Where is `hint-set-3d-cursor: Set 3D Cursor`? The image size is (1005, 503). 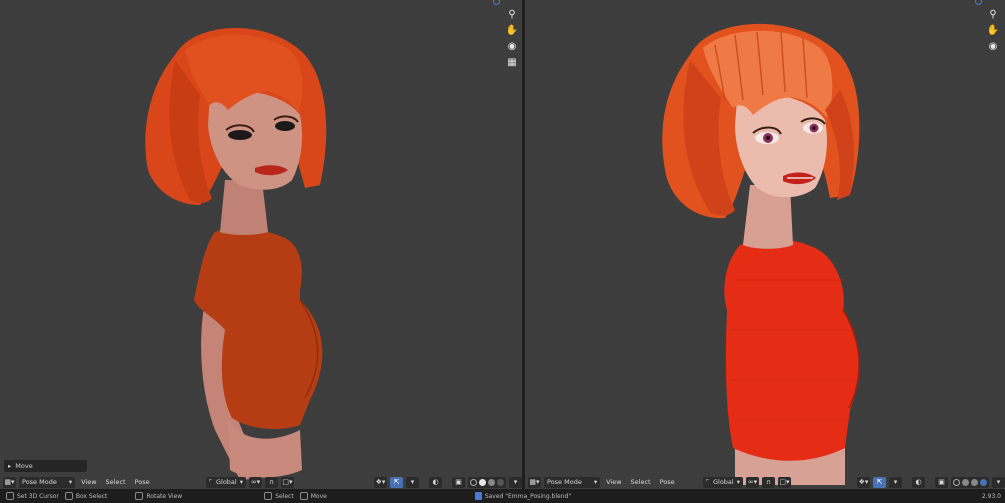 hint-set-3d-cursor: Set 3D Cursor is located at coordinates (32, 496).